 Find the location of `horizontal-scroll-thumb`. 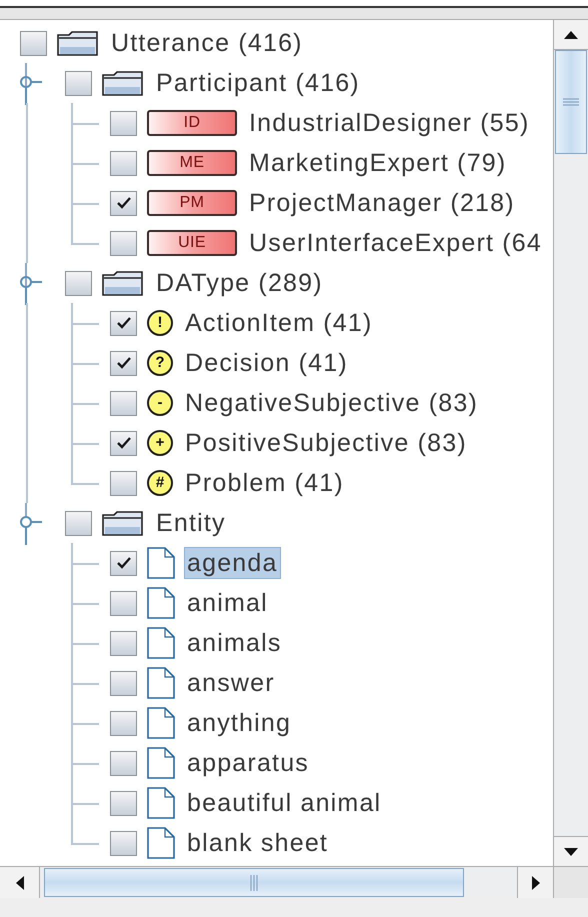

horizontal-scroll-thumb is located at coordinates (254, 882).